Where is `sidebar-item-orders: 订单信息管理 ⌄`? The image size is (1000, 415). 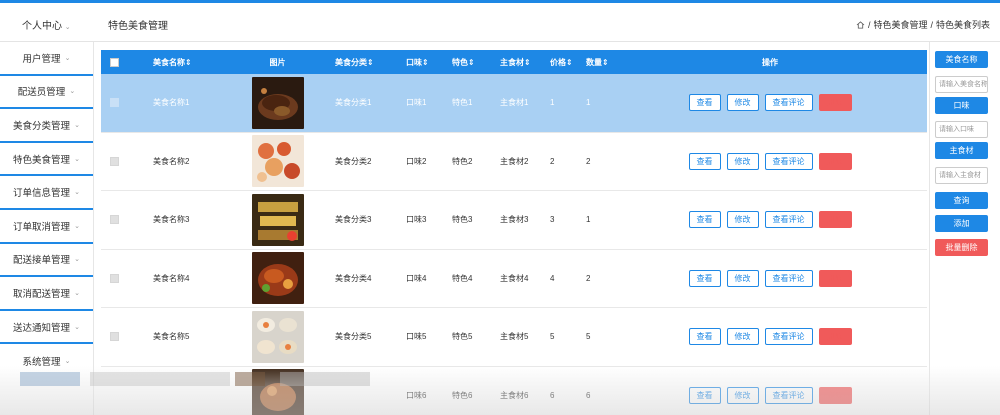
sidebar-item-orders: 订单信息管理 ⌄ is located at coordinates (46, 193).